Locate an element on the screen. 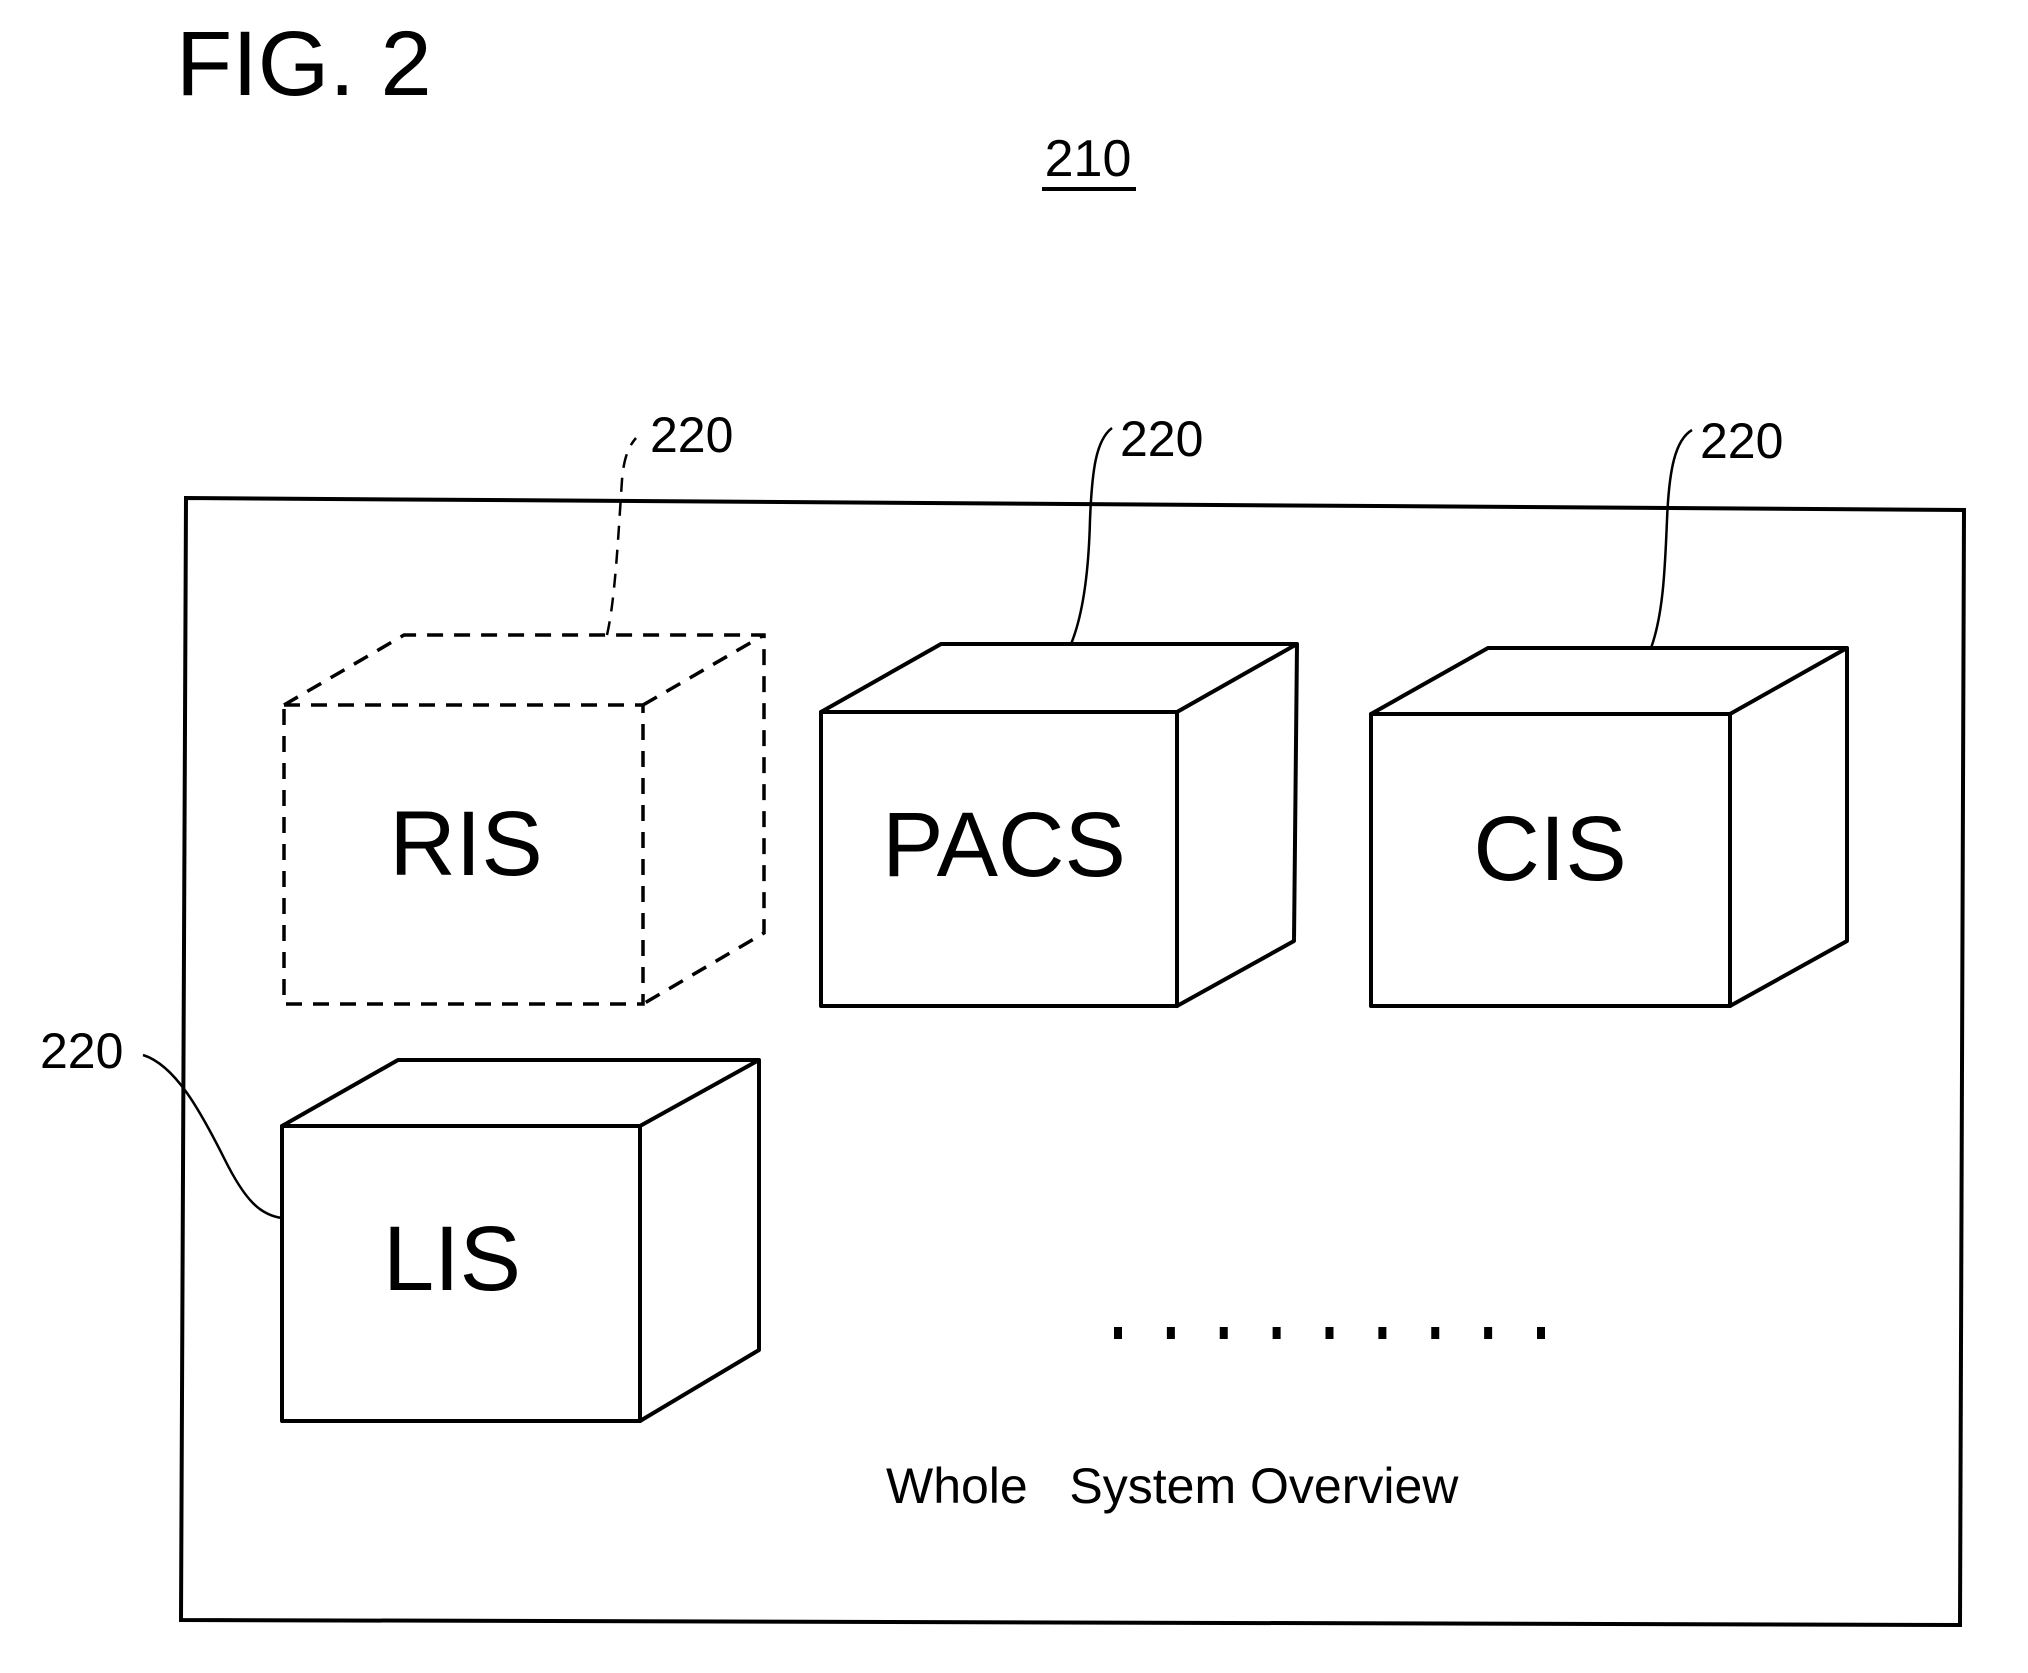  pacs-label: PACS is located at coordinates (1004, 845).